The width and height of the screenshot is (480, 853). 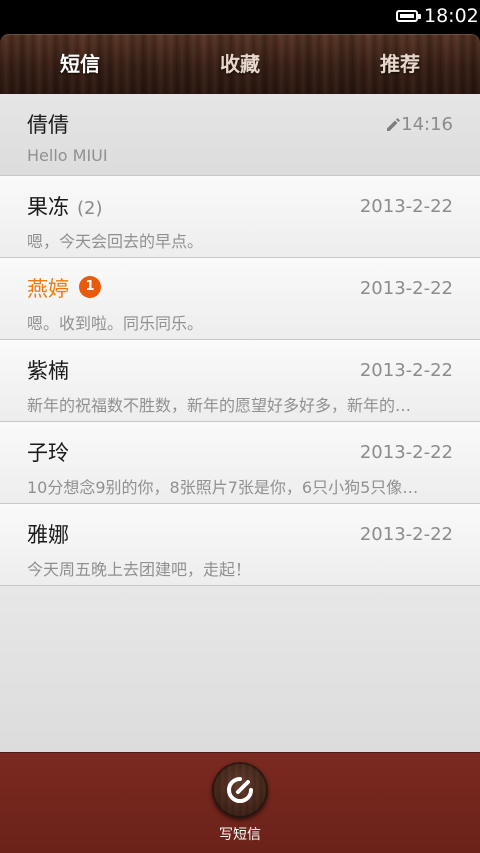 What do you see at coordinates (90, 287) in the screenshot?
I see `unread-badge: 1` at bounding box center [90, 287].